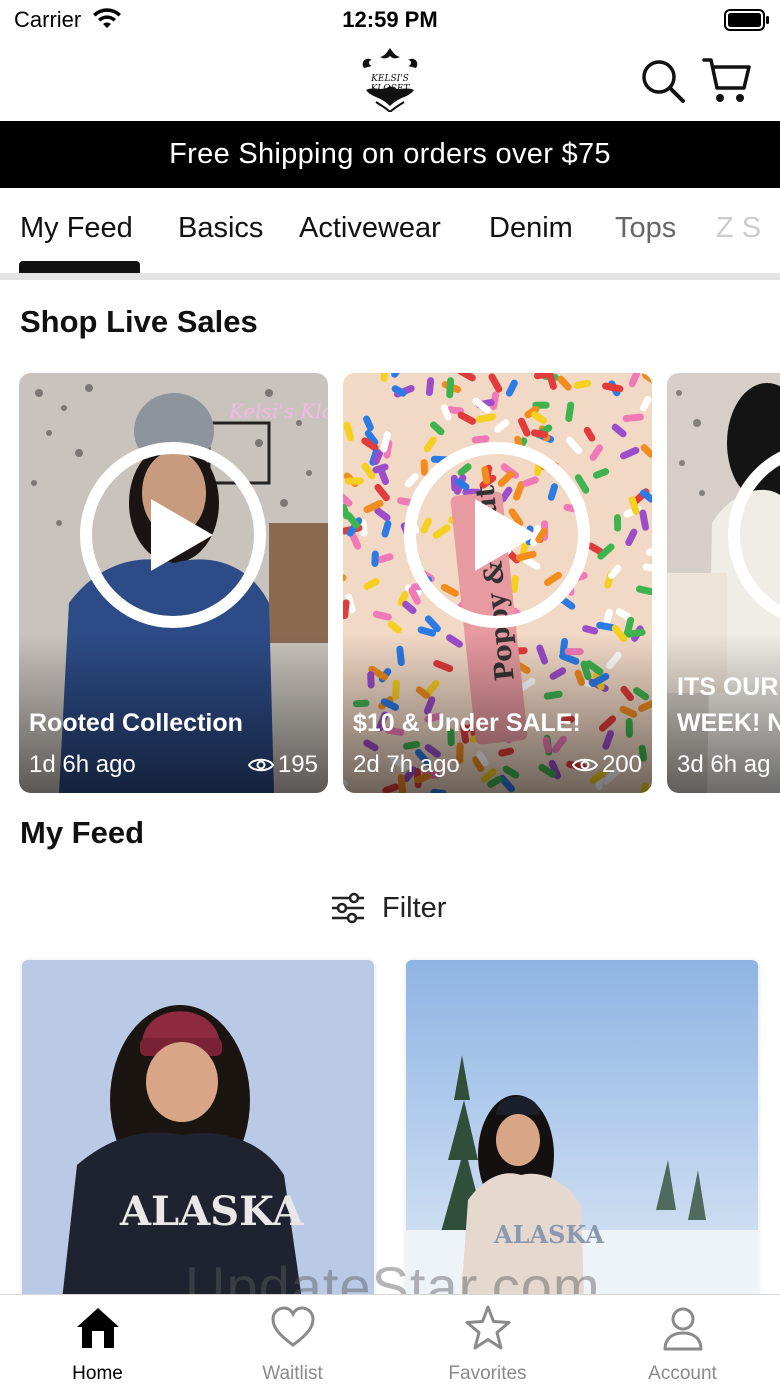 The height and width of the screenshot is (1387, 780). I want to click on live-sale-views: 195, so click(282, 765).